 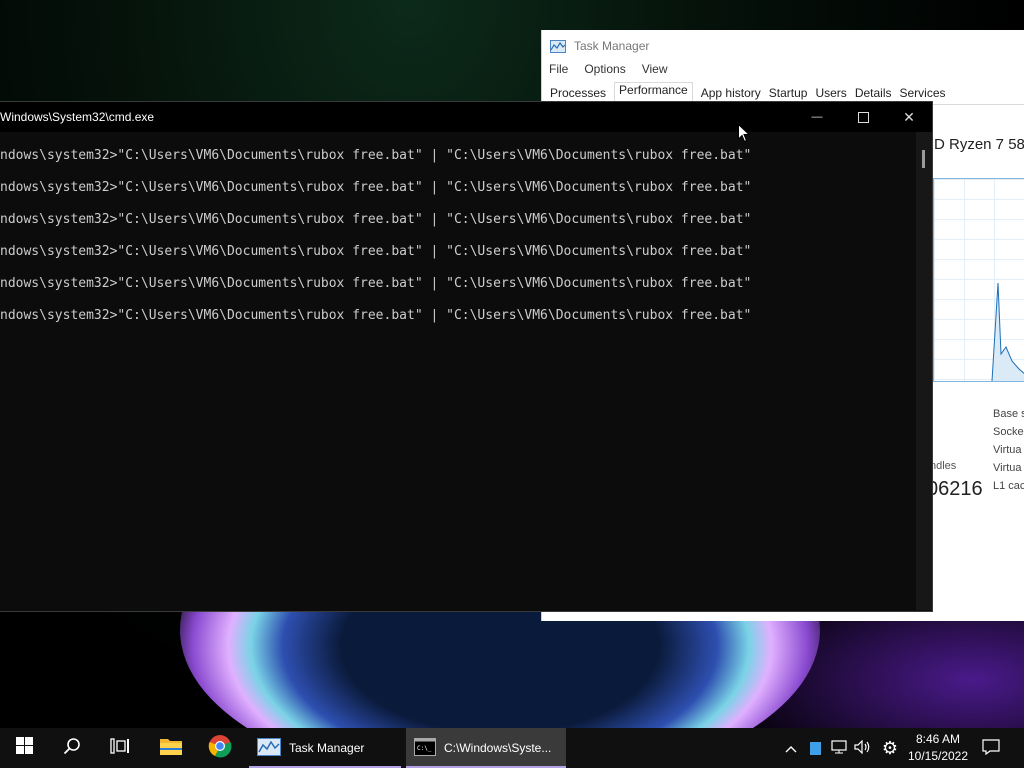 I want to click on task-manager-titlebar: Task Manager, so click(x=599, y=46).